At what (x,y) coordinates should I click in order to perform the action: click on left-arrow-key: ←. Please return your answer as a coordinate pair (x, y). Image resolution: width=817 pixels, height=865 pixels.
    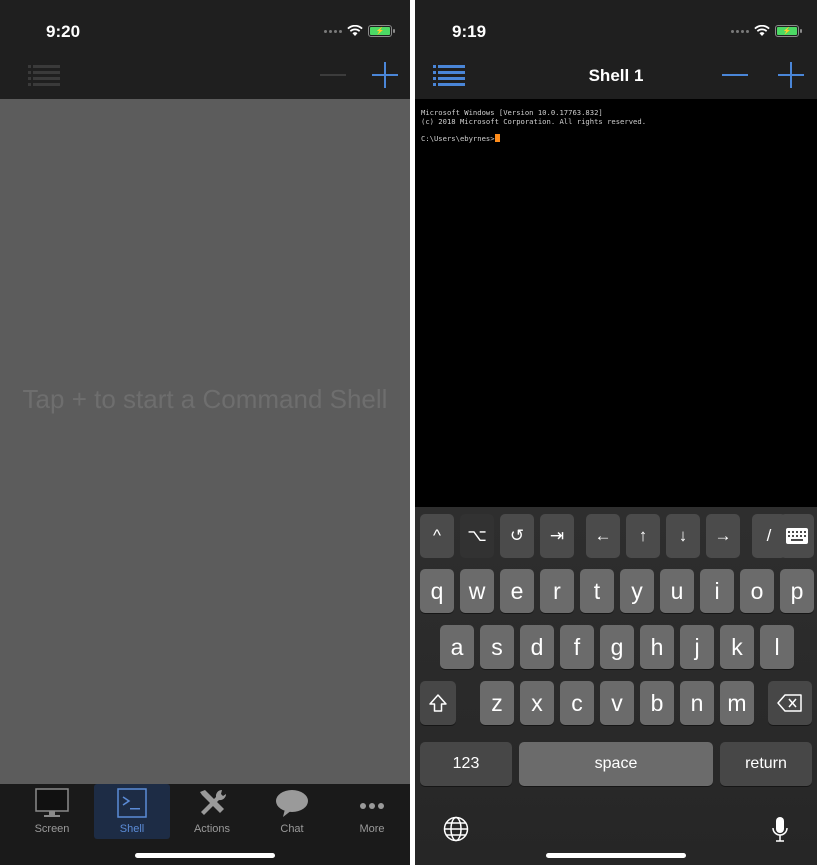
    Looking at the image, I should click on (603, 536).